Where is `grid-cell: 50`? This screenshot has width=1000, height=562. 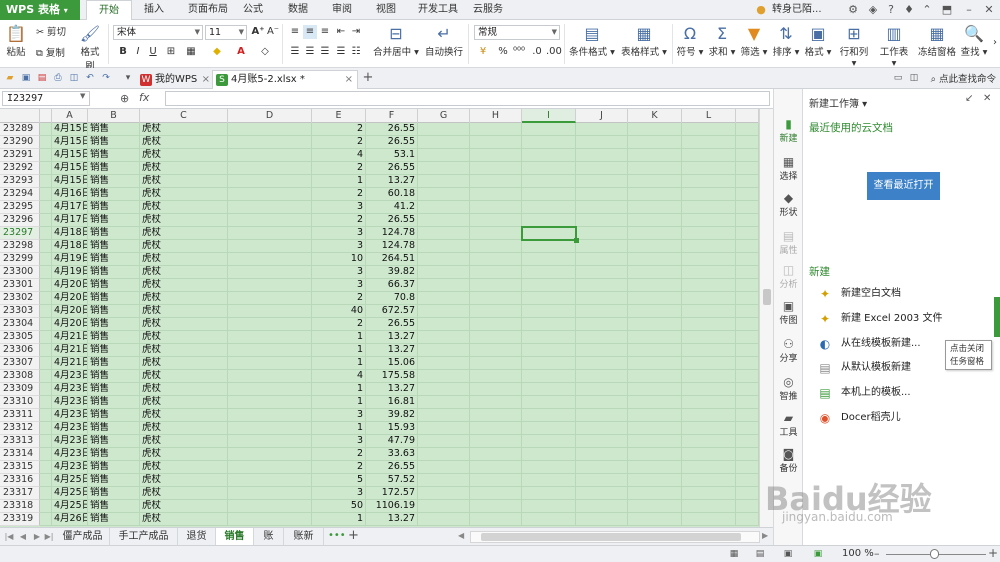 grid-cell: 50 is located at coordinates (339, 506).